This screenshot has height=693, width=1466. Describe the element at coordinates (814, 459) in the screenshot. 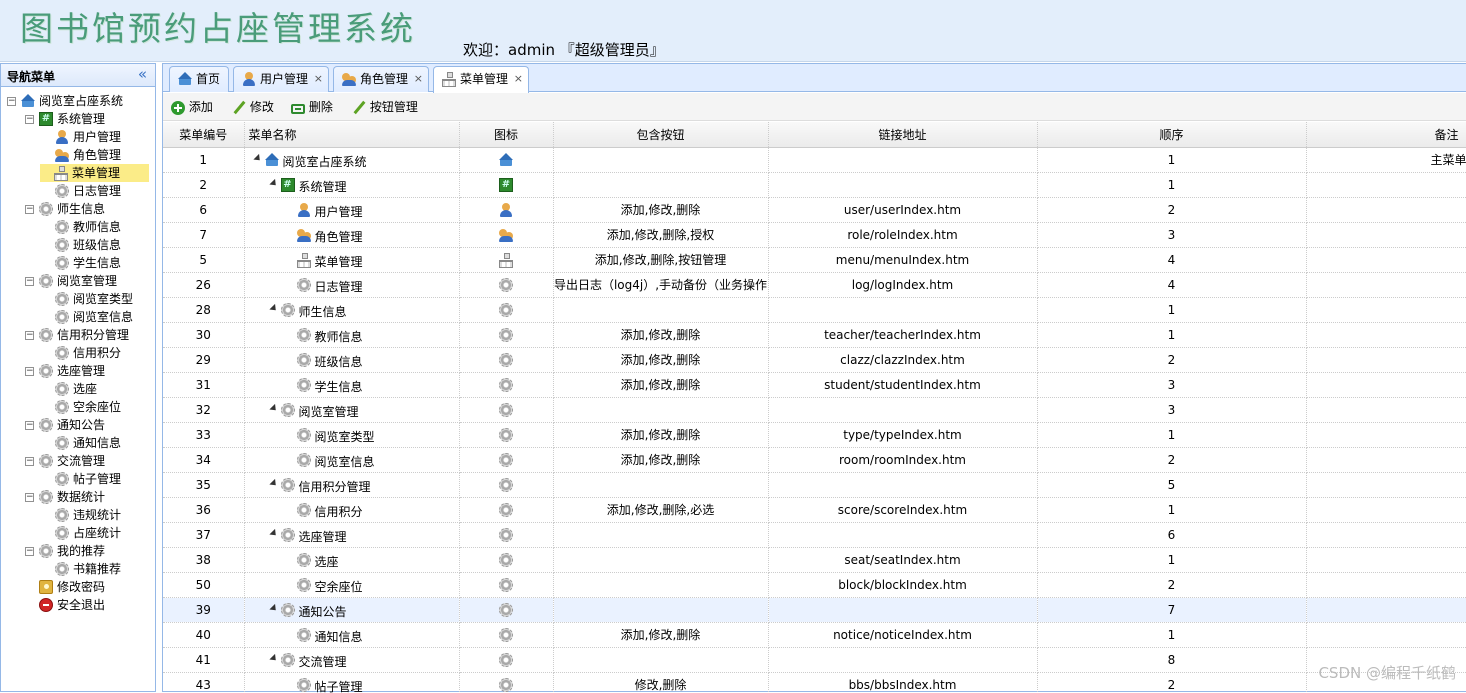

I see `table-row: 34阅览室信息添加,修改,删除room/roomIndex.htm2` at that location.